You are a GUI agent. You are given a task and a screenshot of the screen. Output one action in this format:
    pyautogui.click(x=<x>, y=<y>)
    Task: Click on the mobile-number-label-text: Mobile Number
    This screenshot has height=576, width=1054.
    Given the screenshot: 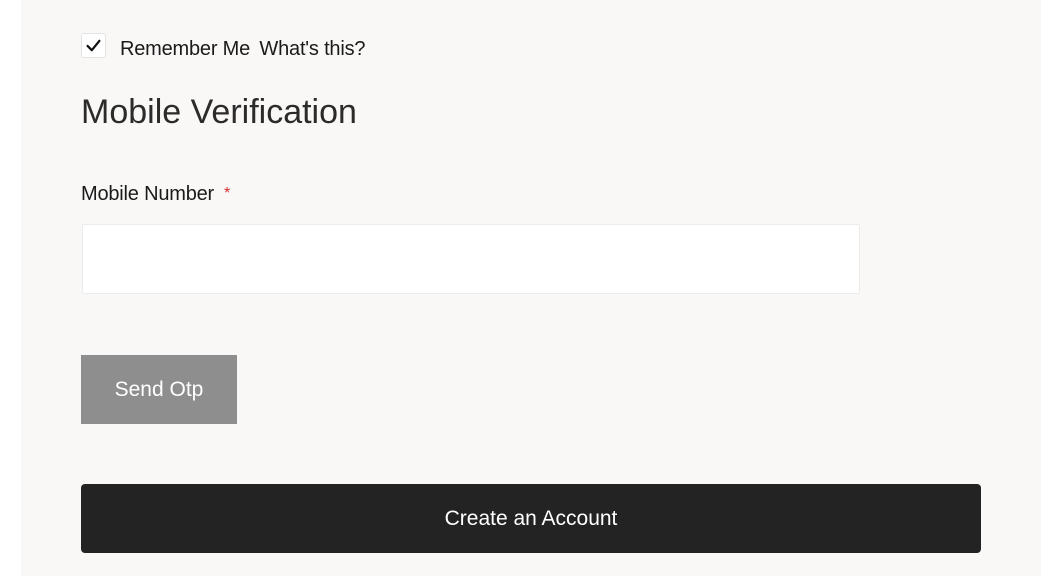 What is the action you would take?
    pyautogui.click(x=148, y=194)
    